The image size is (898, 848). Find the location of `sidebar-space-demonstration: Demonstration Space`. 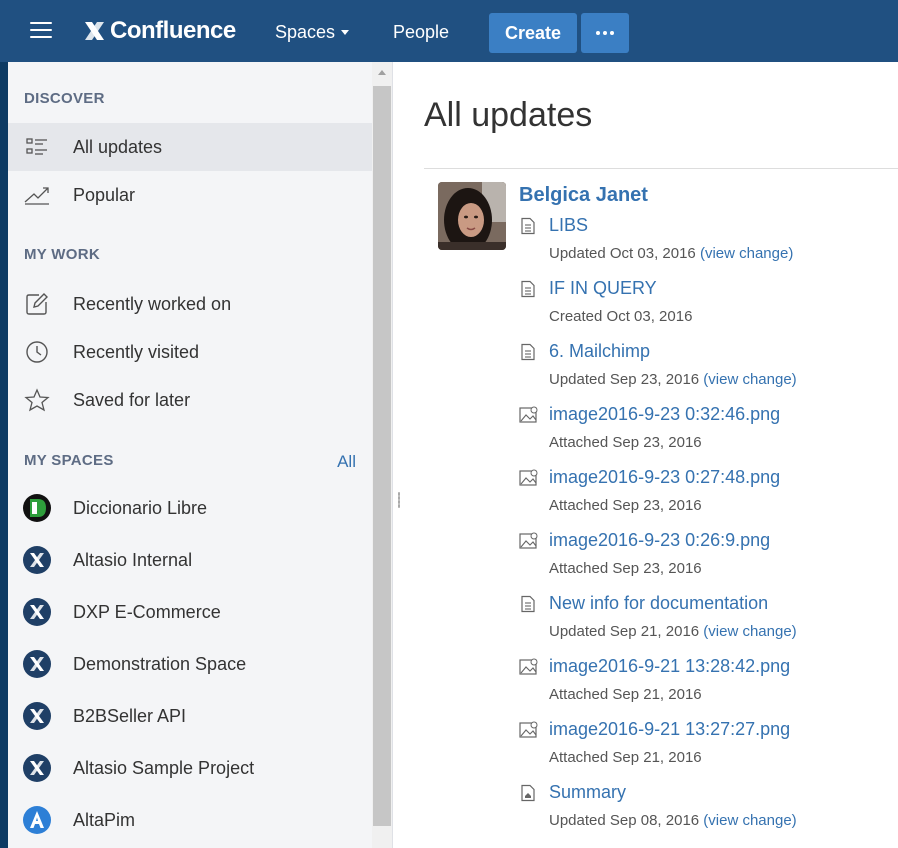

sidebar-space-demonstration: Demonstration Space is located at coordinates (190, 664).